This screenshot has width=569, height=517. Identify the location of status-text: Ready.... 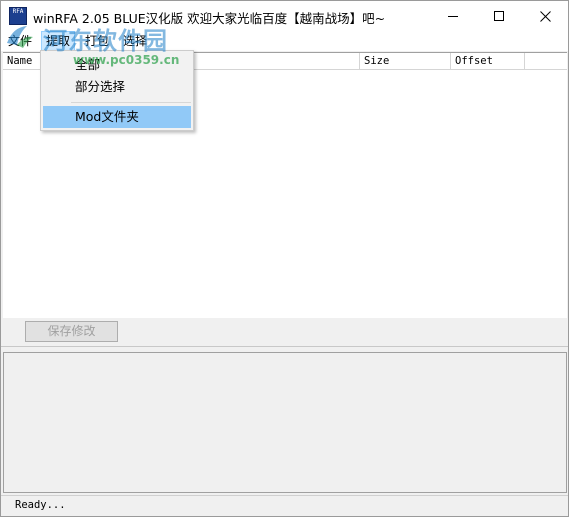
(40, 505).